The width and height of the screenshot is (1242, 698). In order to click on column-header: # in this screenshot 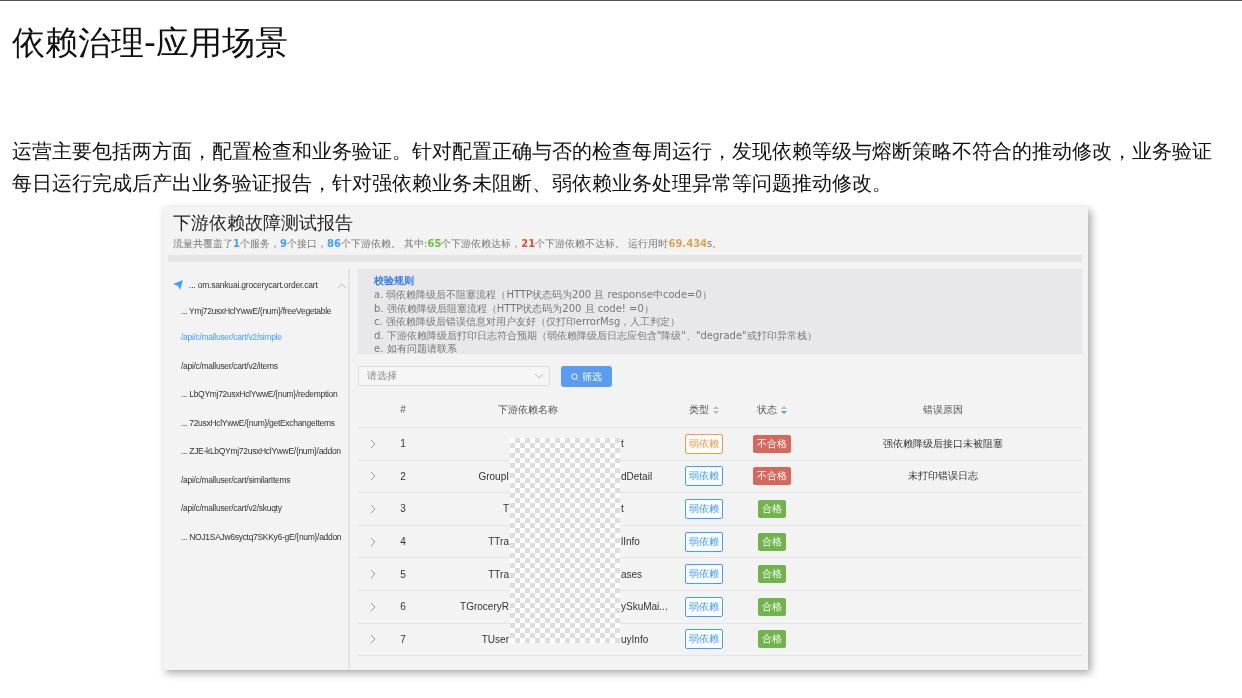, I will do `click(403, 409)`.